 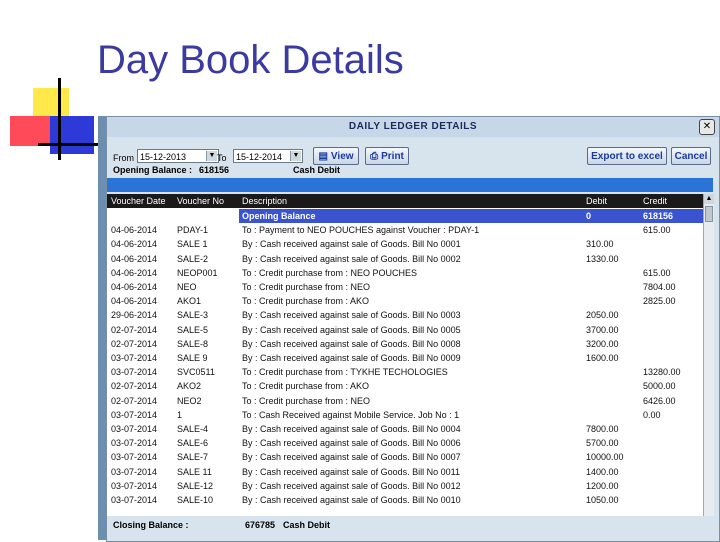 I want to click on table-cell: SALE-7, so click(x=193, y=457).